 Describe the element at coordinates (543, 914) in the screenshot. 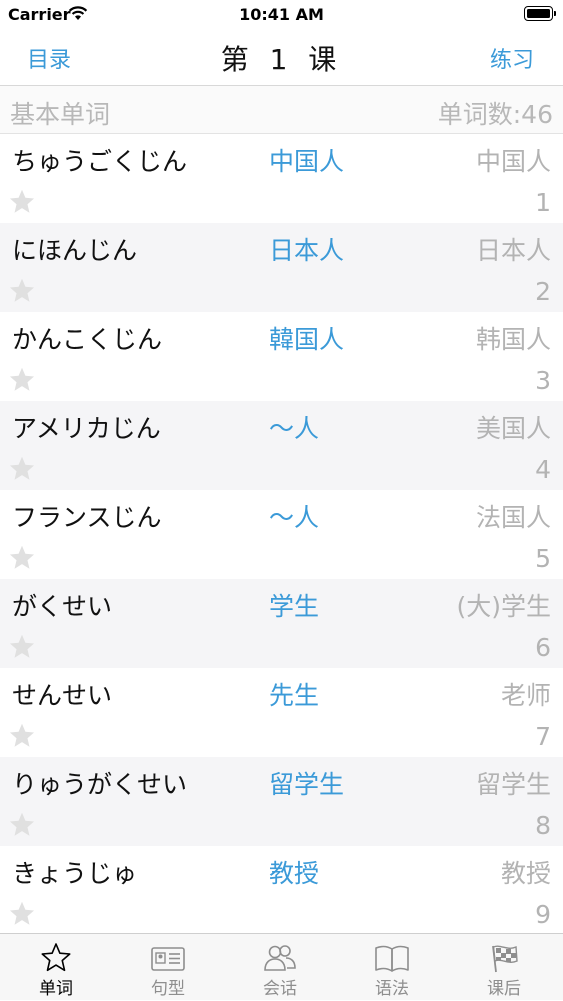

I see `word-number: 9` at that location.